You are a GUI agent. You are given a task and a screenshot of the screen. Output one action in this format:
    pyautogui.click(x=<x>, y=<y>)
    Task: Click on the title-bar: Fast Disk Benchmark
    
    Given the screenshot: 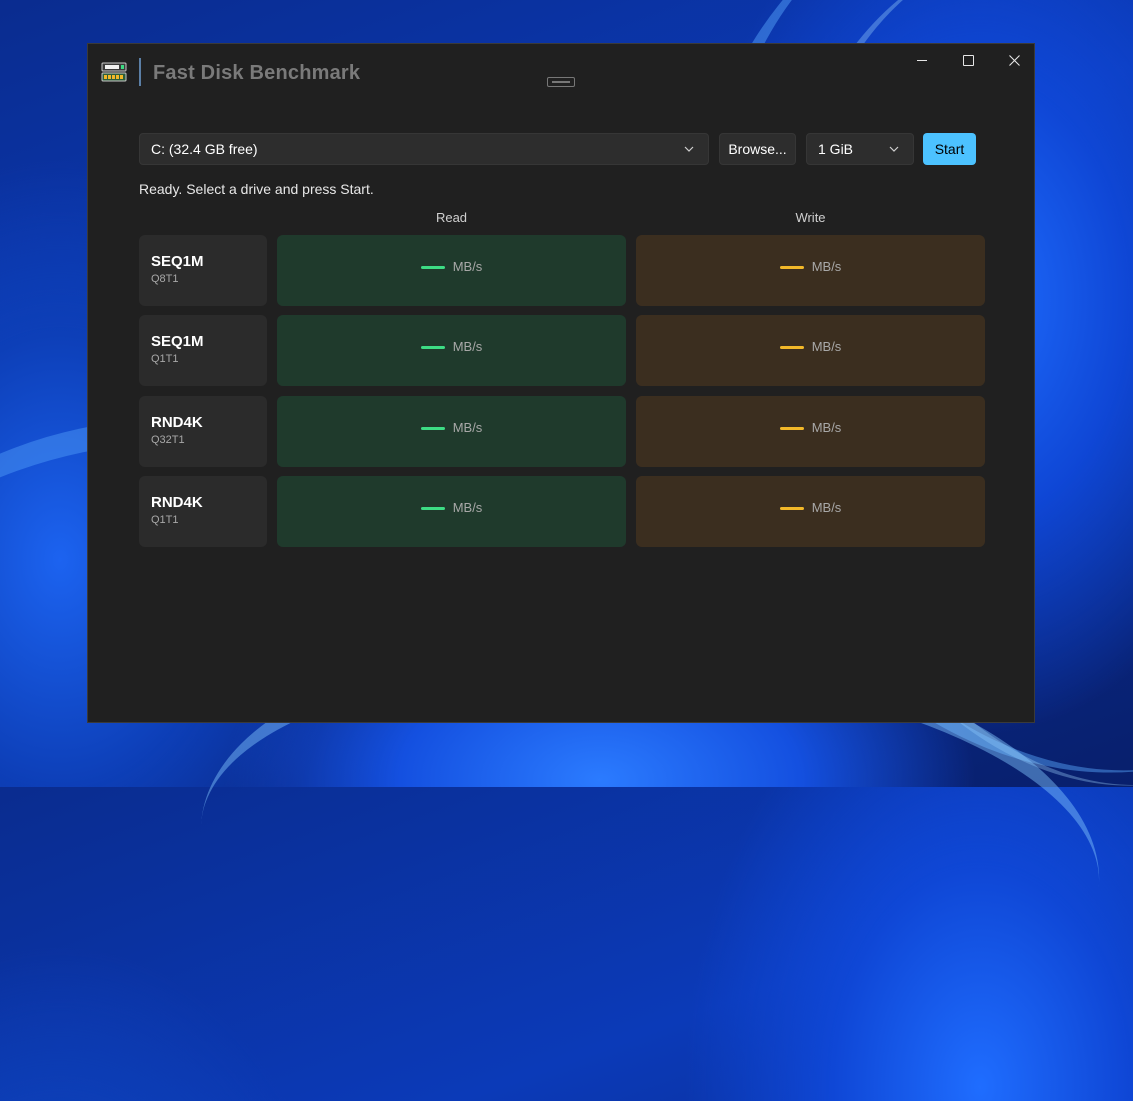 What is the action you would take?
    pyautogui.click(x=561, y=74)
    